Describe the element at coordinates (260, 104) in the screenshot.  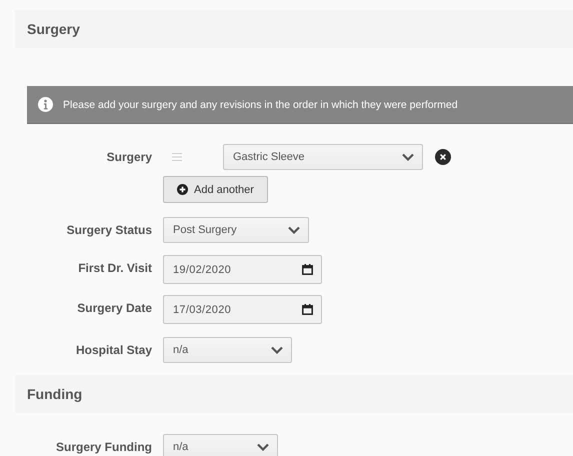
I see `notice-text: Please add your surgery and any revisions in the order in which they were performed` at that location.